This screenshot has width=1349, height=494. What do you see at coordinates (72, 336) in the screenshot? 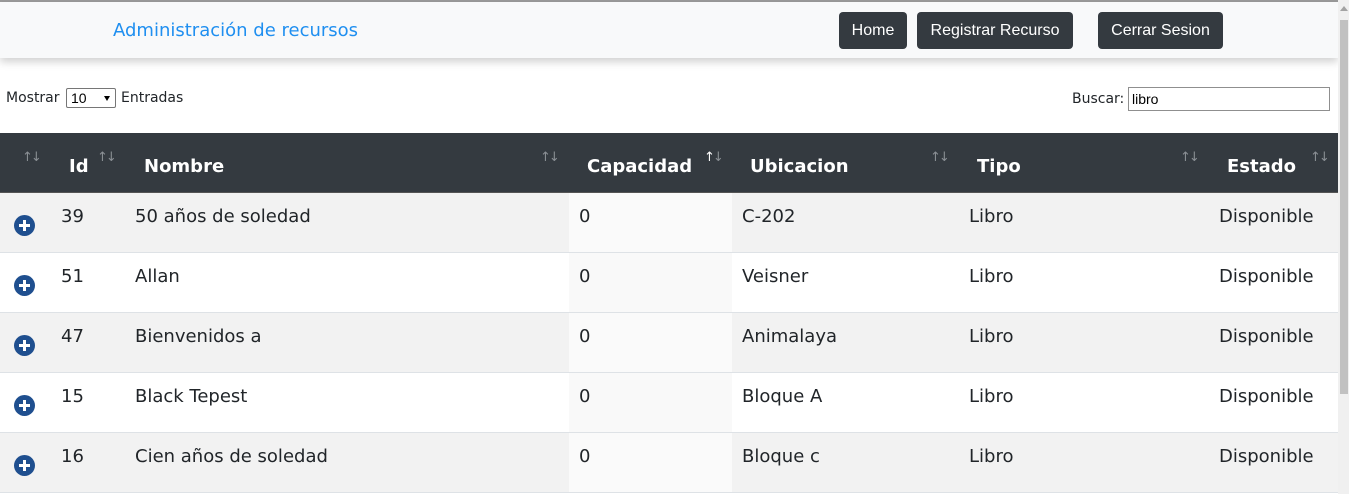
I see `cell-id: 47` at bounding box center [72, 336].